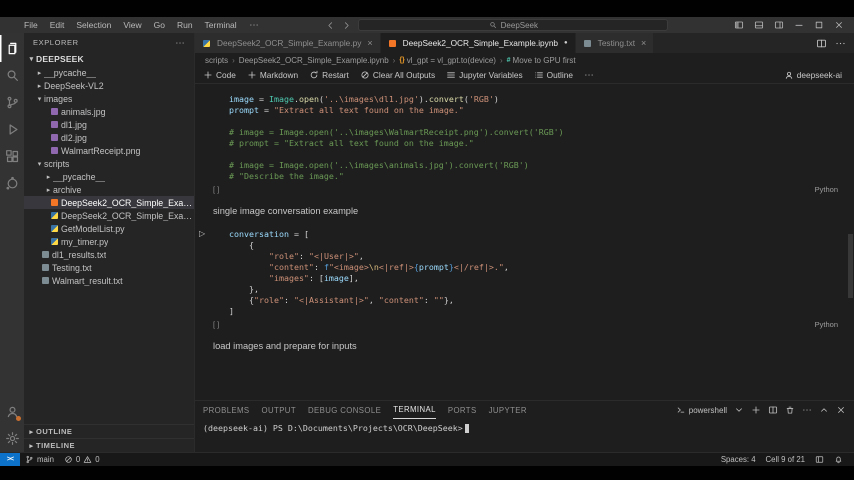 The height and width of the screenshot is (480, 854). I want to click on split-editor-icon, so click(821, 43).